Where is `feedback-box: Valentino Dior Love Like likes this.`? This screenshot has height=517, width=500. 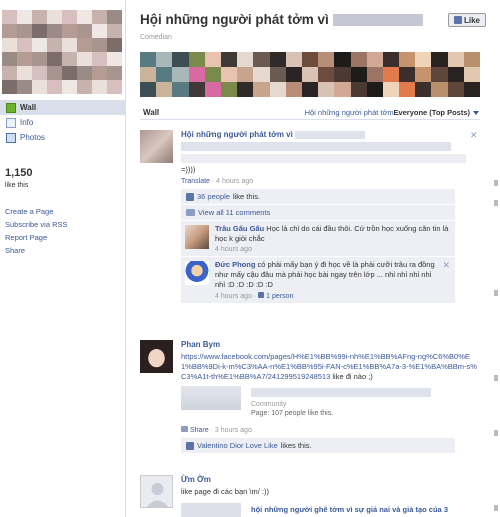
feedback-box: Valentino Dior Love Like likes this. is located at coordinates (318, 446).